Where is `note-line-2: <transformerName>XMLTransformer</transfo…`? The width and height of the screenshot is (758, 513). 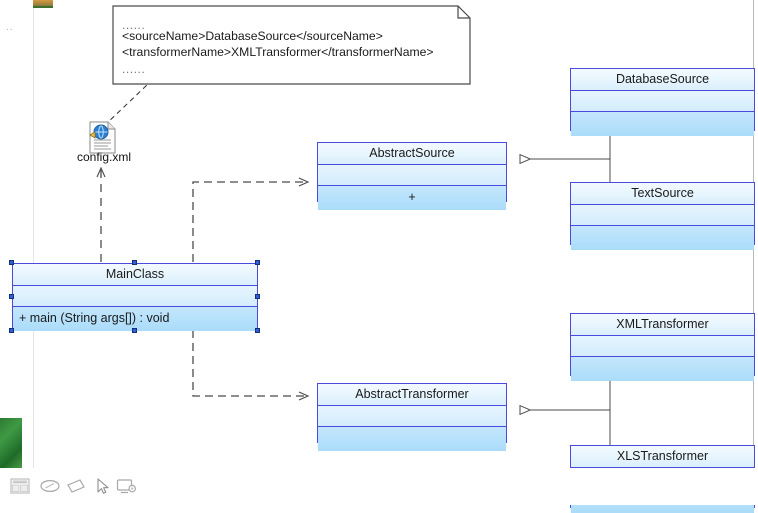 note-line-2: <transformerName>XMLTransformer</transfo… is located at coordinates (278, 52).